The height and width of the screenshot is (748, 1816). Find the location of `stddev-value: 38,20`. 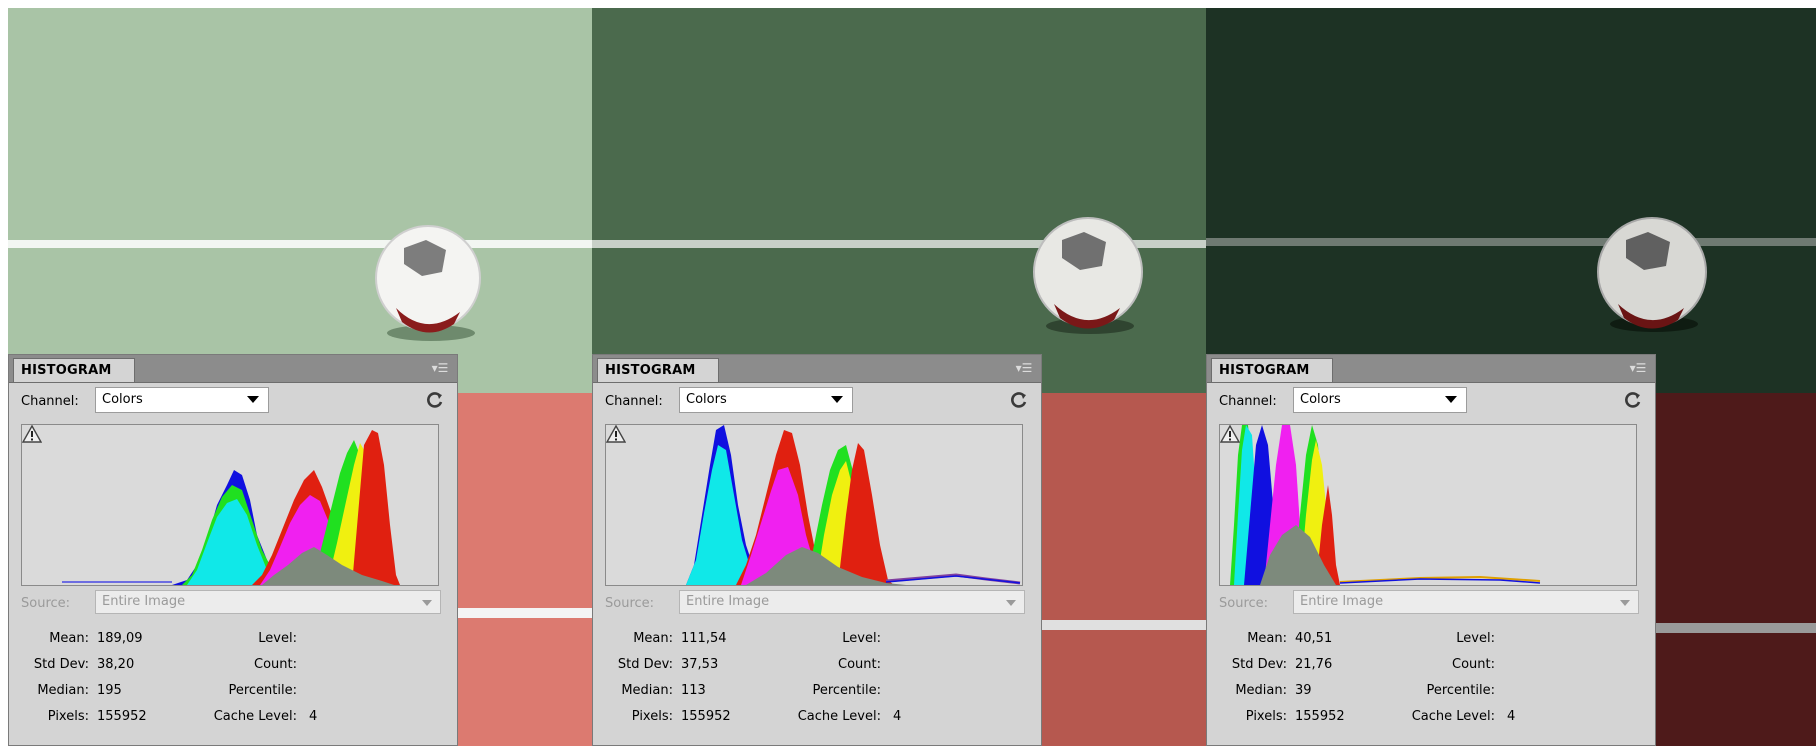

stddev-value: 38,20 is located at coordinates (116, 664).